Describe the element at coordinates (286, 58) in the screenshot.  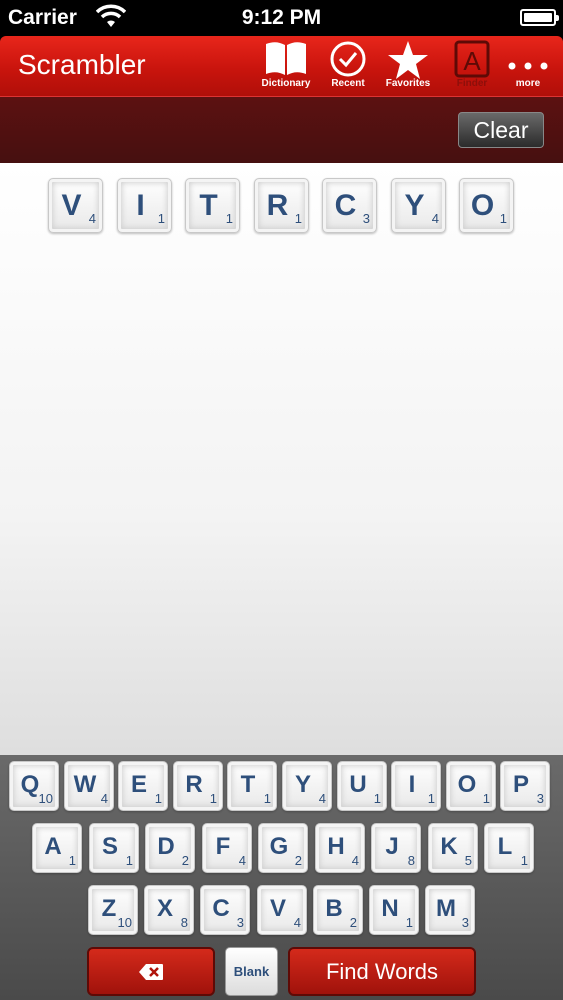
I see `book-icon` at that location.